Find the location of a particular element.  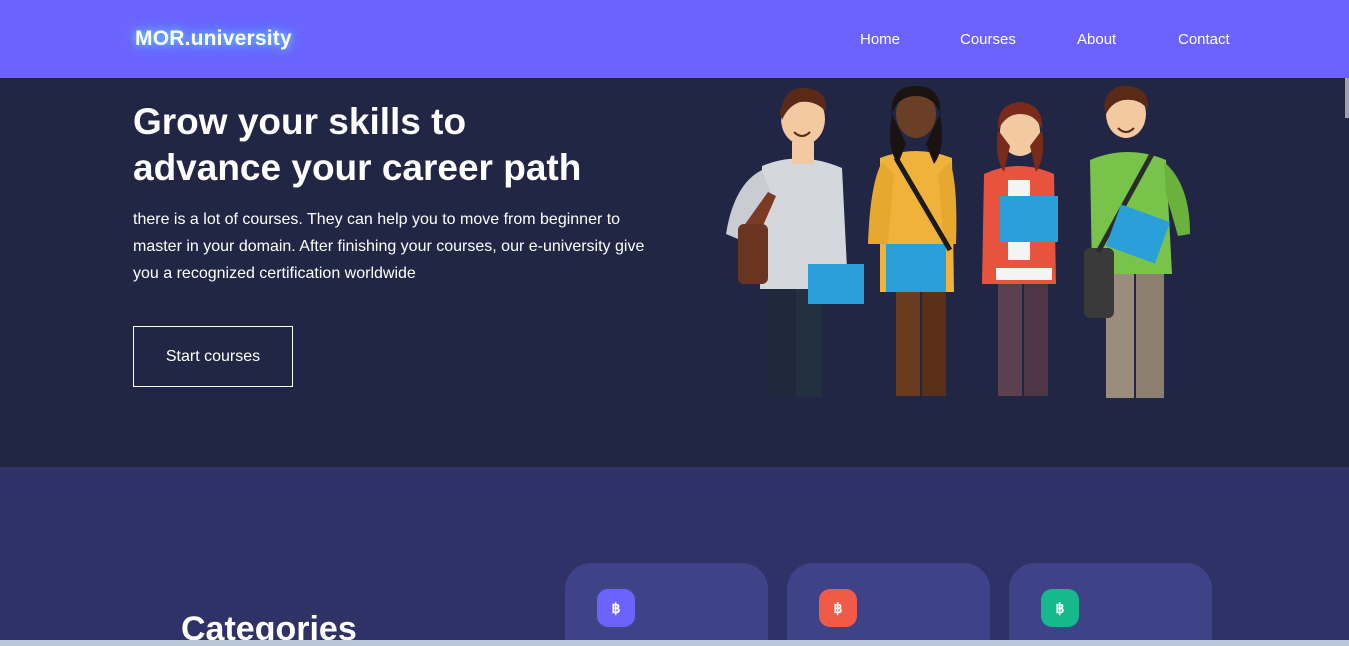

site-logo: MOR.university is located at coordinates (213, 39).